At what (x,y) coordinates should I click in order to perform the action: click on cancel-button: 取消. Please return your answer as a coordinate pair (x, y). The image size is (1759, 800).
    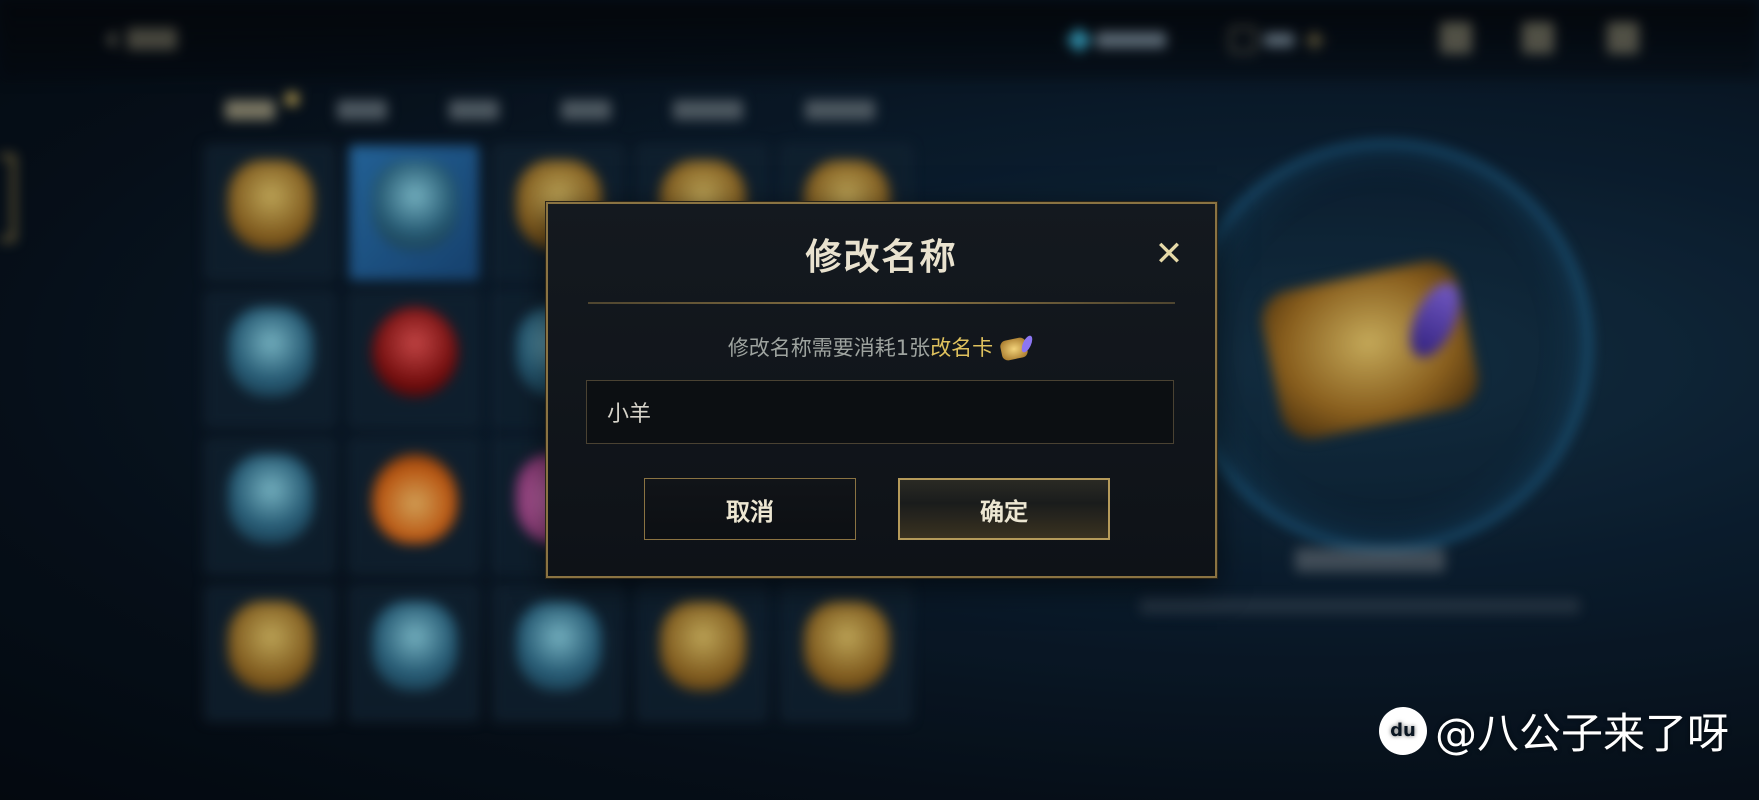
    Looking at the image, I should click on (750, 509).